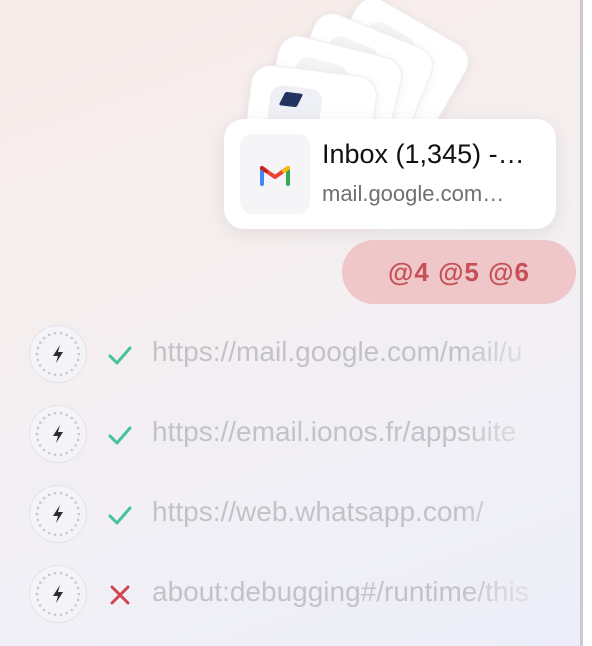  I want to click on history-row: https://web.whatsapp.com/, so click(290, 515).